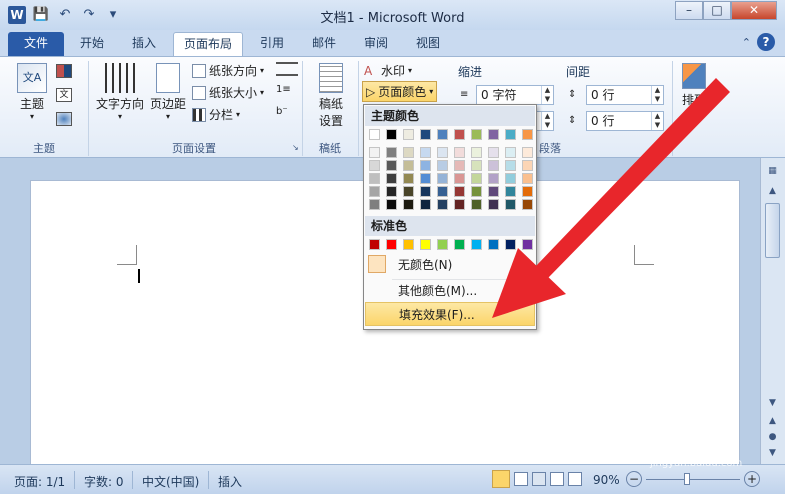 This screenshot has width=785, height=494. What do you see at coordinates (696, 463) in the screenshot?
I see `baidu-jingyan-url: jingyan.baidu.com` at bounding box center [696, 463].